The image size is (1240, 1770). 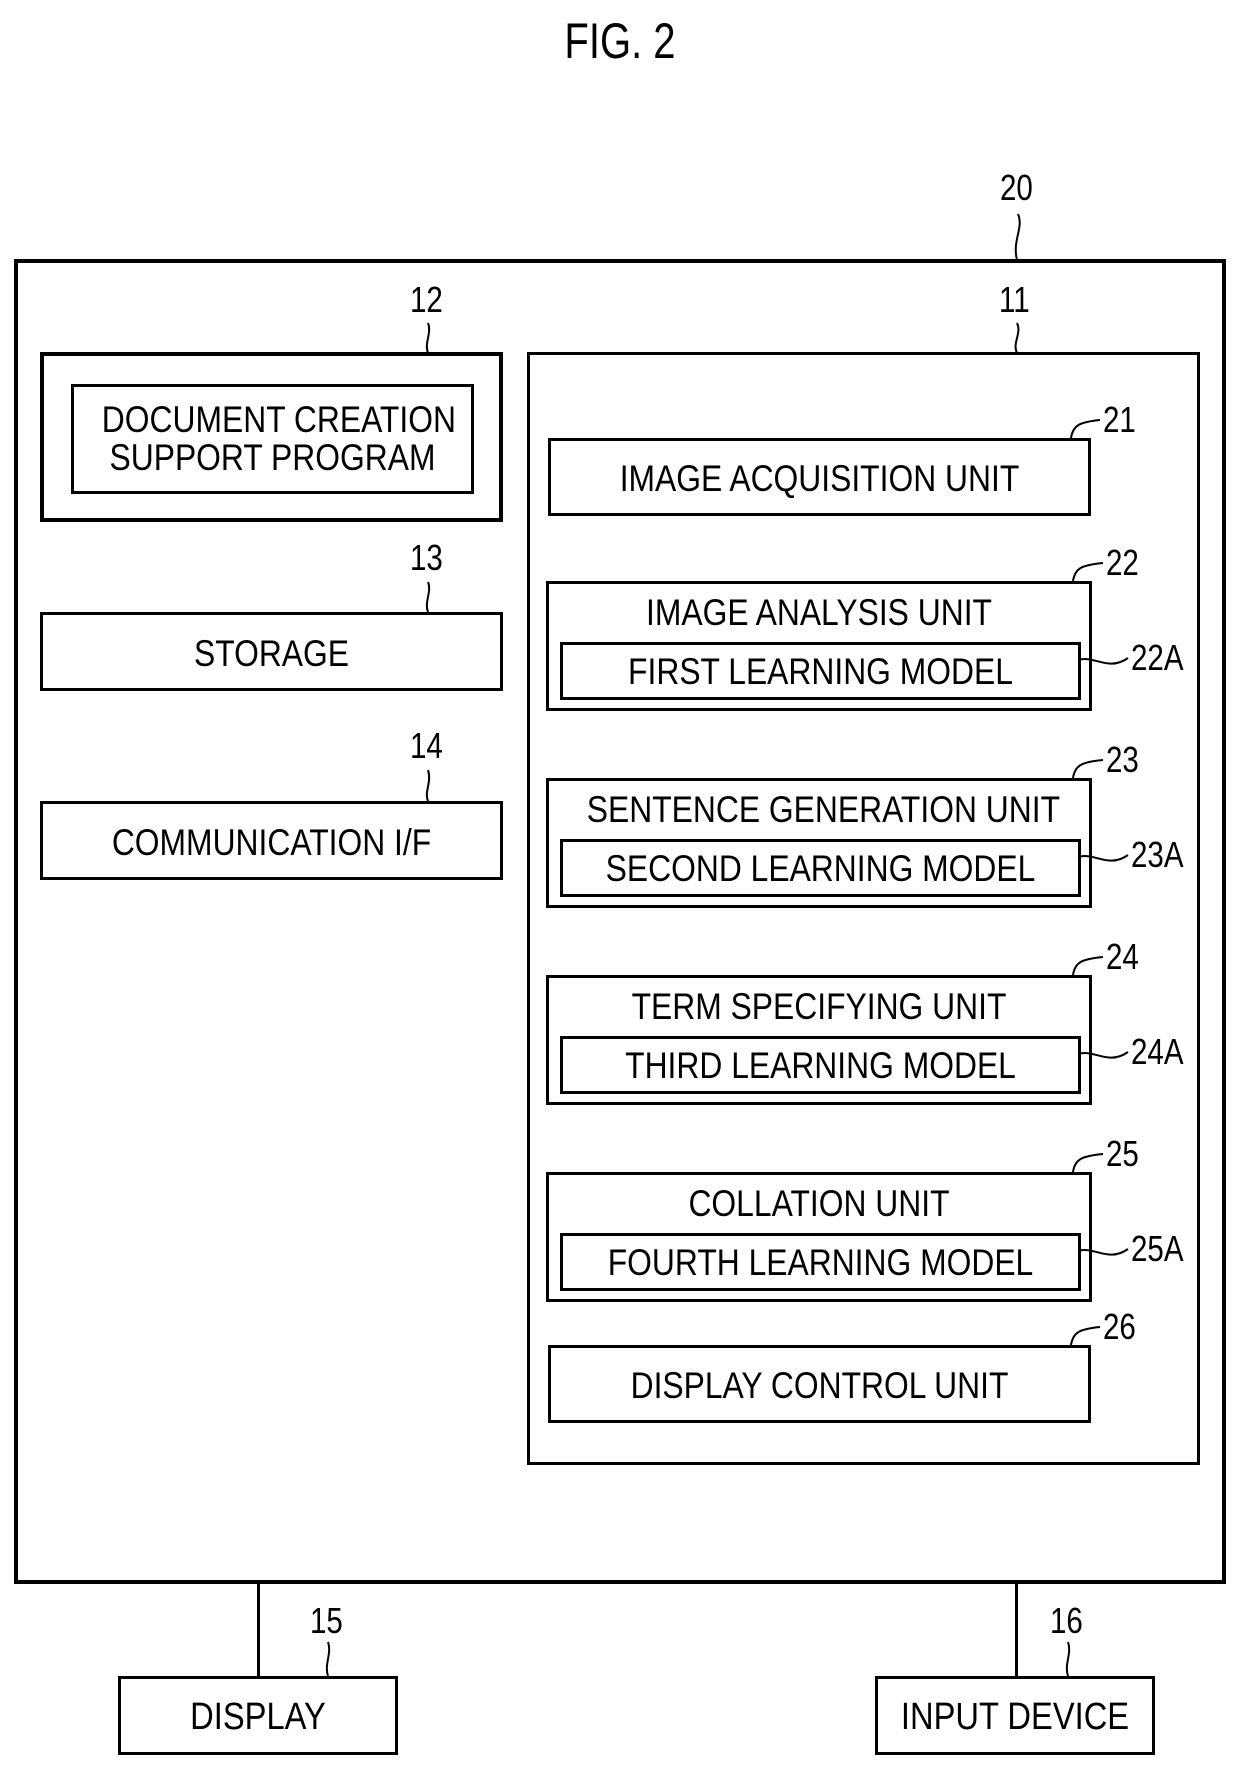 I want to click on ref-15: 15, so click(x=326, y=1620).